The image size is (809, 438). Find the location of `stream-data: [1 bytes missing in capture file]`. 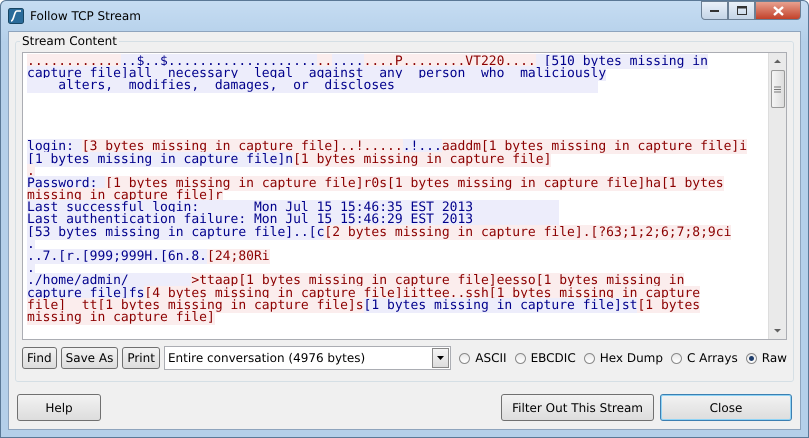

stream-data: [1 bytes missing in capture file] is located at coordinates (422, 159).